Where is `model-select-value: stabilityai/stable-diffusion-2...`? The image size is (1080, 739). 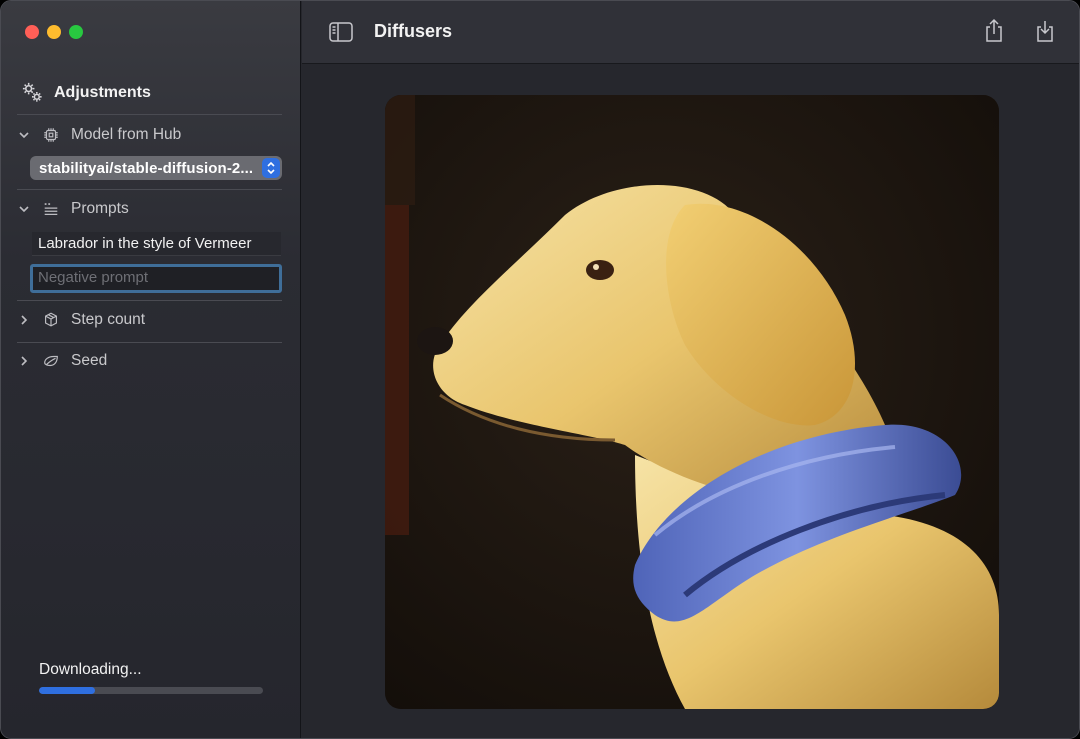
model-select-value: stabilityai/stable-diffusion-2... is located at coordinates (146, 168).